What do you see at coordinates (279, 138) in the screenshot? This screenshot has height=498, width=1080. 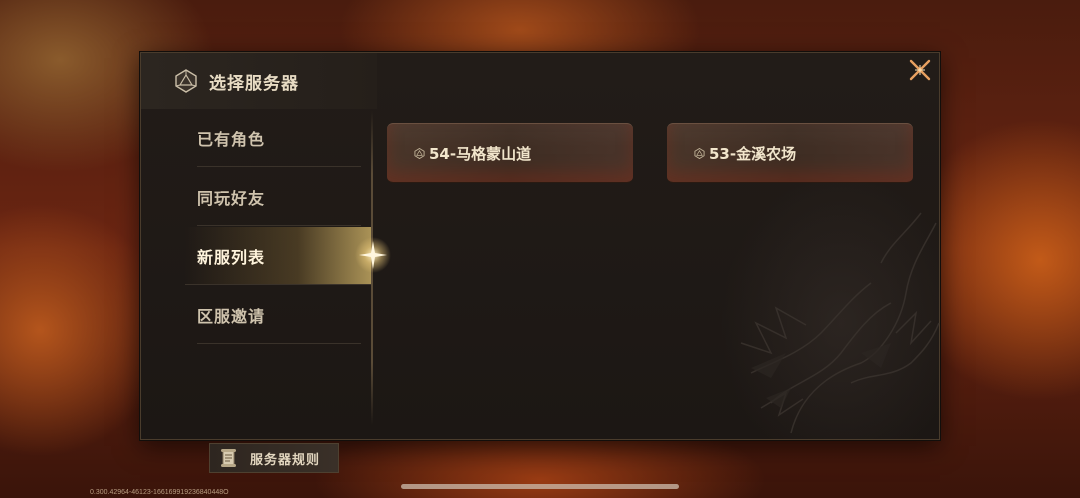 I see `sidebar-item-existing-characters: 已有角色` at bounding box center [279, 138].